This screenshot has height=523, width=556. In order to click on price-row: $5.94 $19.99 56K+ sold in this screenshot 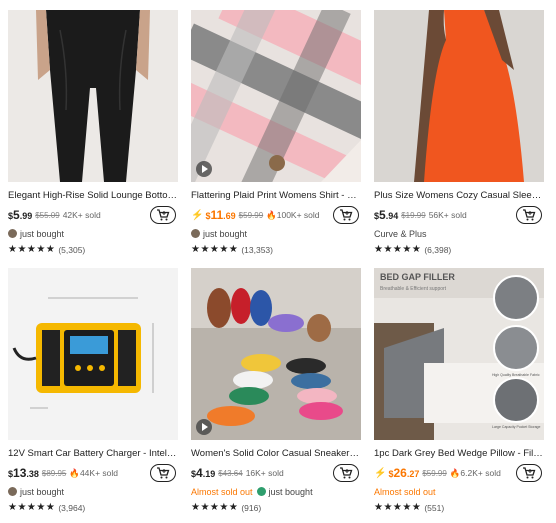, I will do `click(459, 215)`.